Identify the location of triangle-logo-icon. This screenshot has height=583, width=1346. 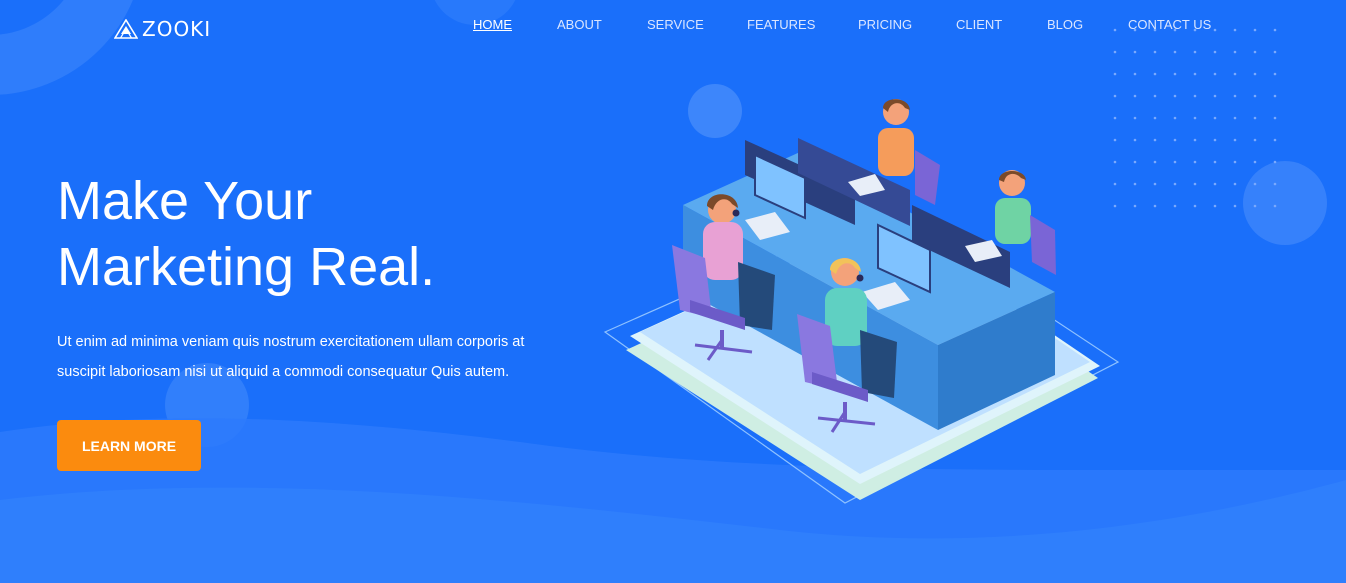
(126, 29).